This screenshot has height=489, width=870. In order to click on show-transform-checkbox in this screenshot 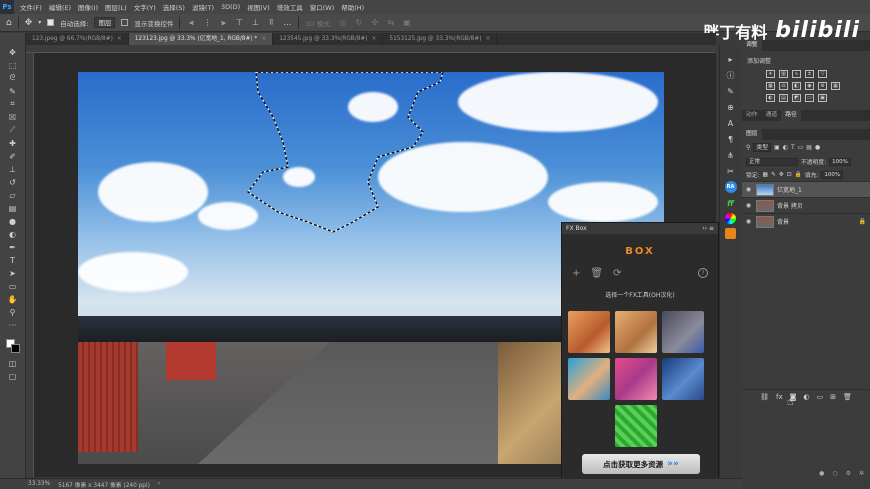, I will do `click(125, 22)`.